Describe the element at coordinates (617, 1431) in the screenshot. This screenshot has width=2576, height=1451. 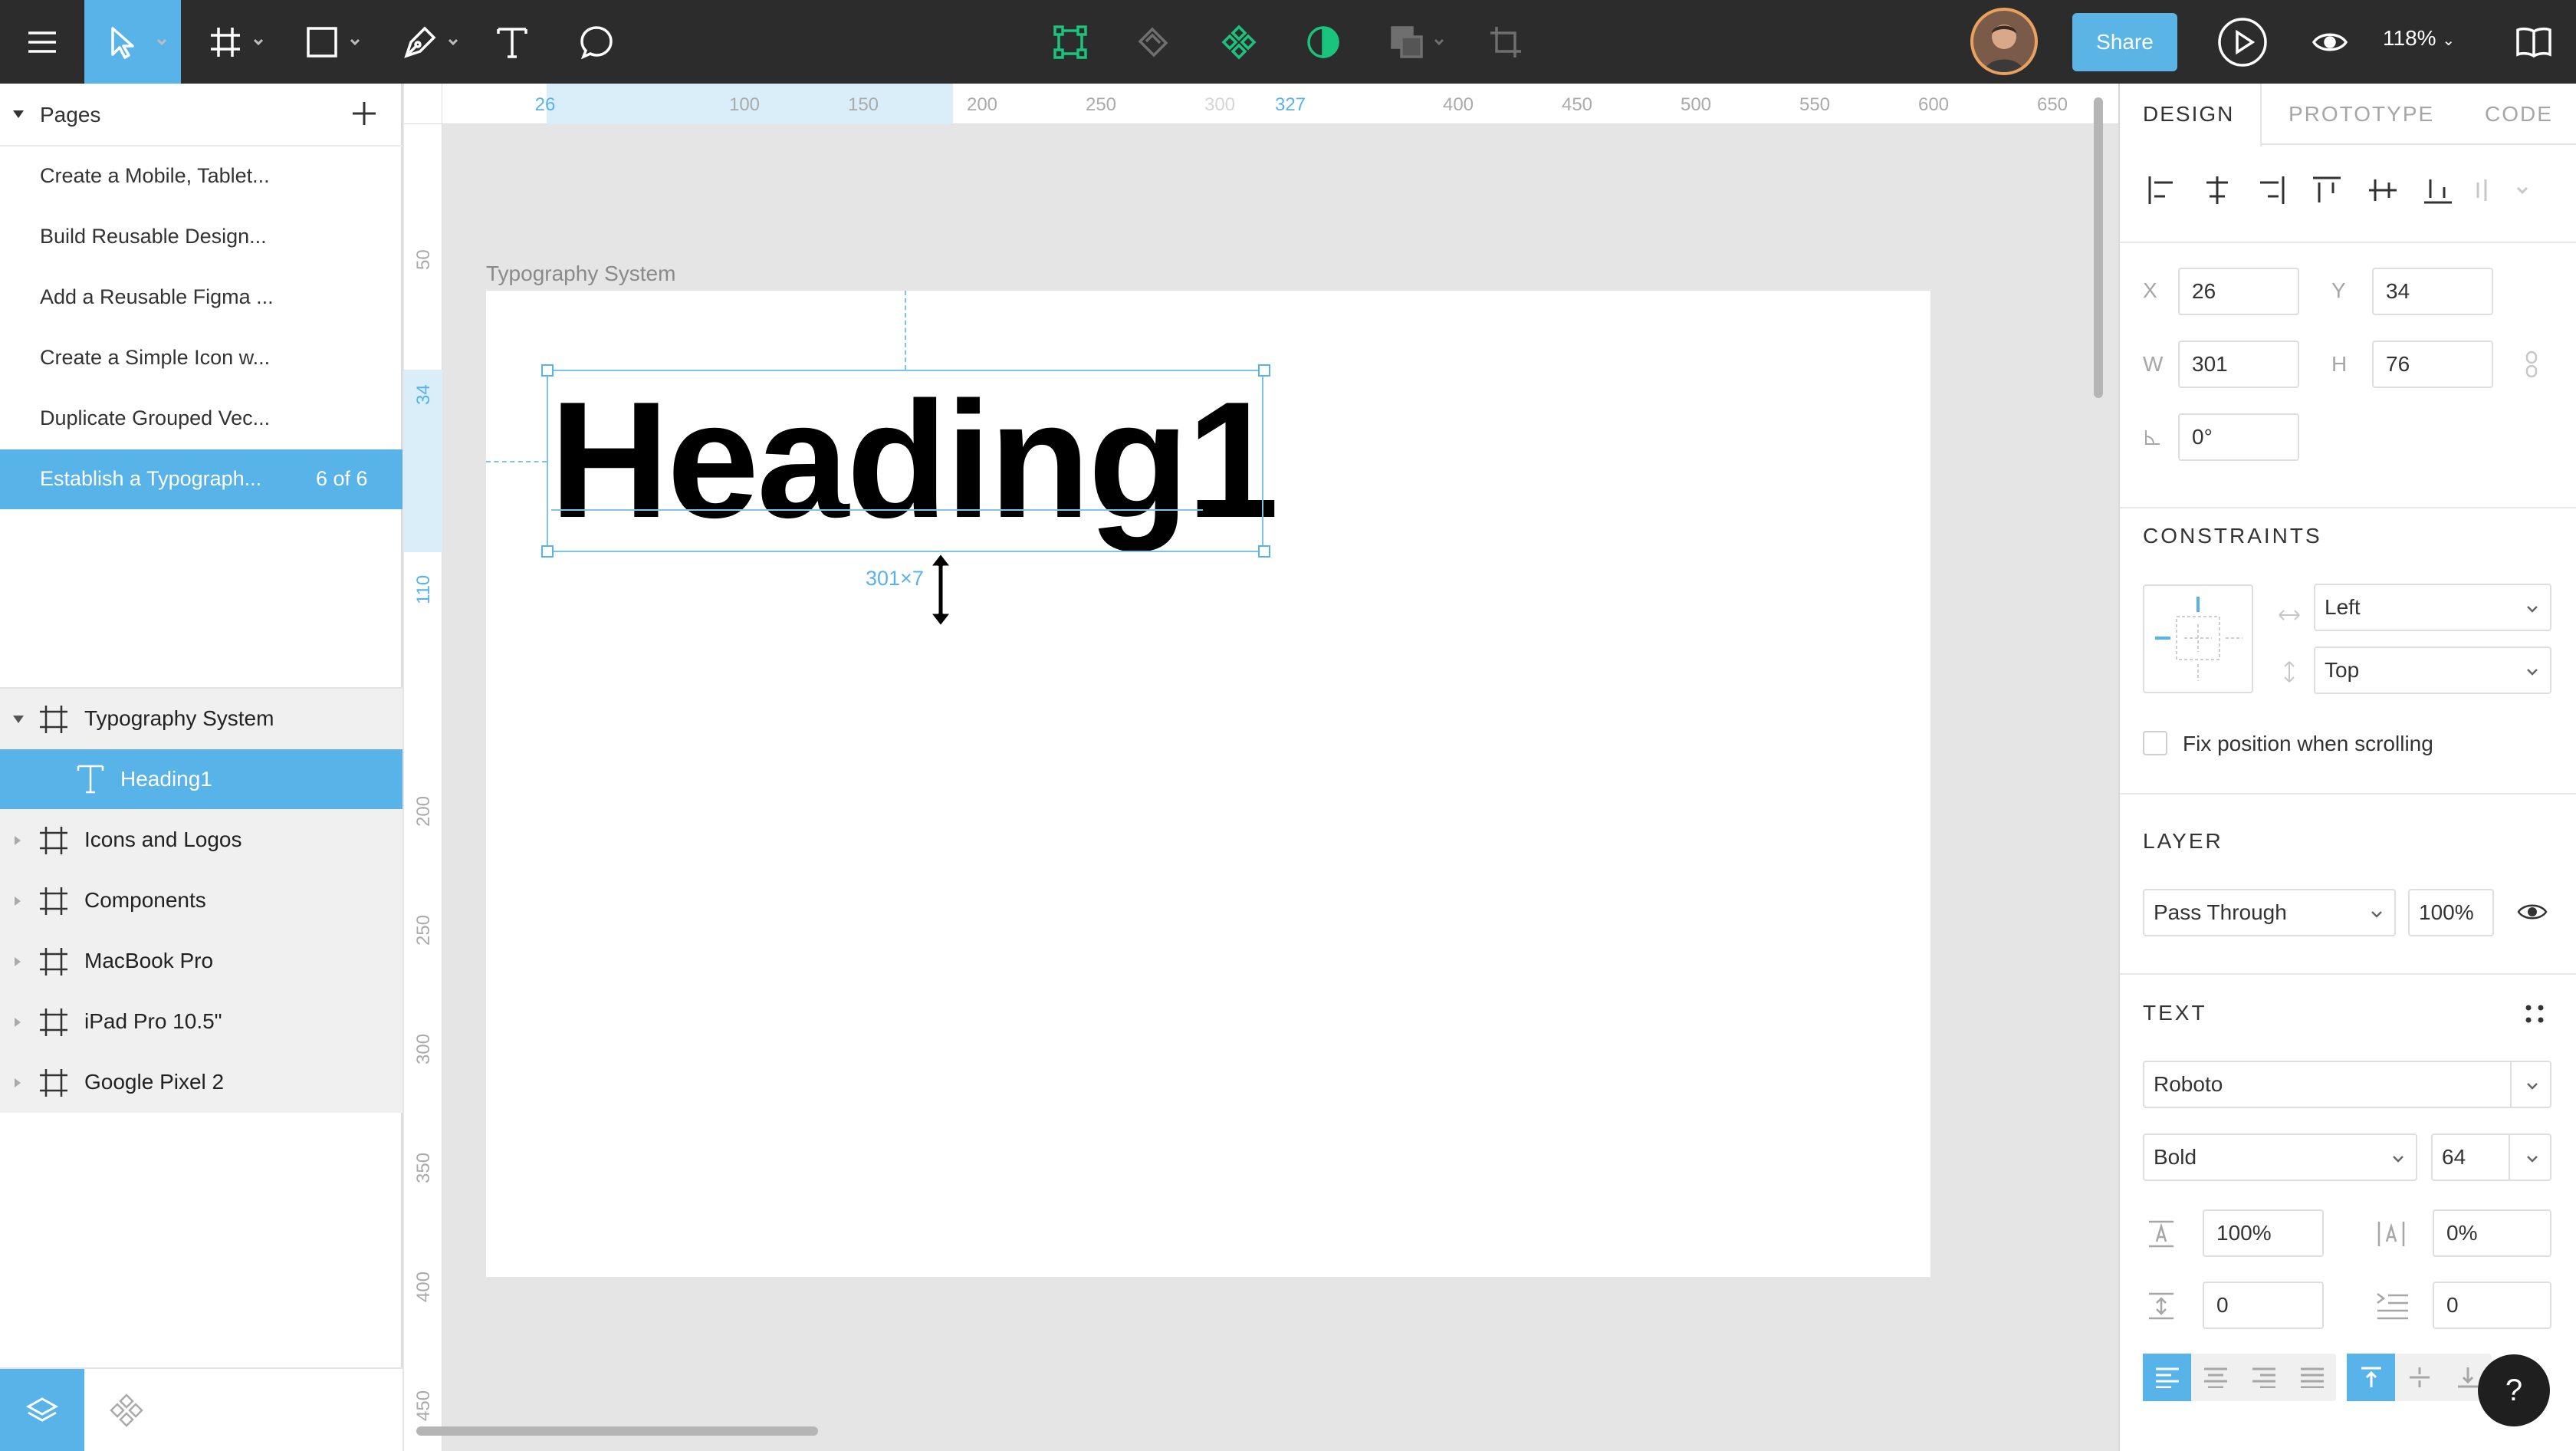
I see `horizontal-scrollbar` at that location.